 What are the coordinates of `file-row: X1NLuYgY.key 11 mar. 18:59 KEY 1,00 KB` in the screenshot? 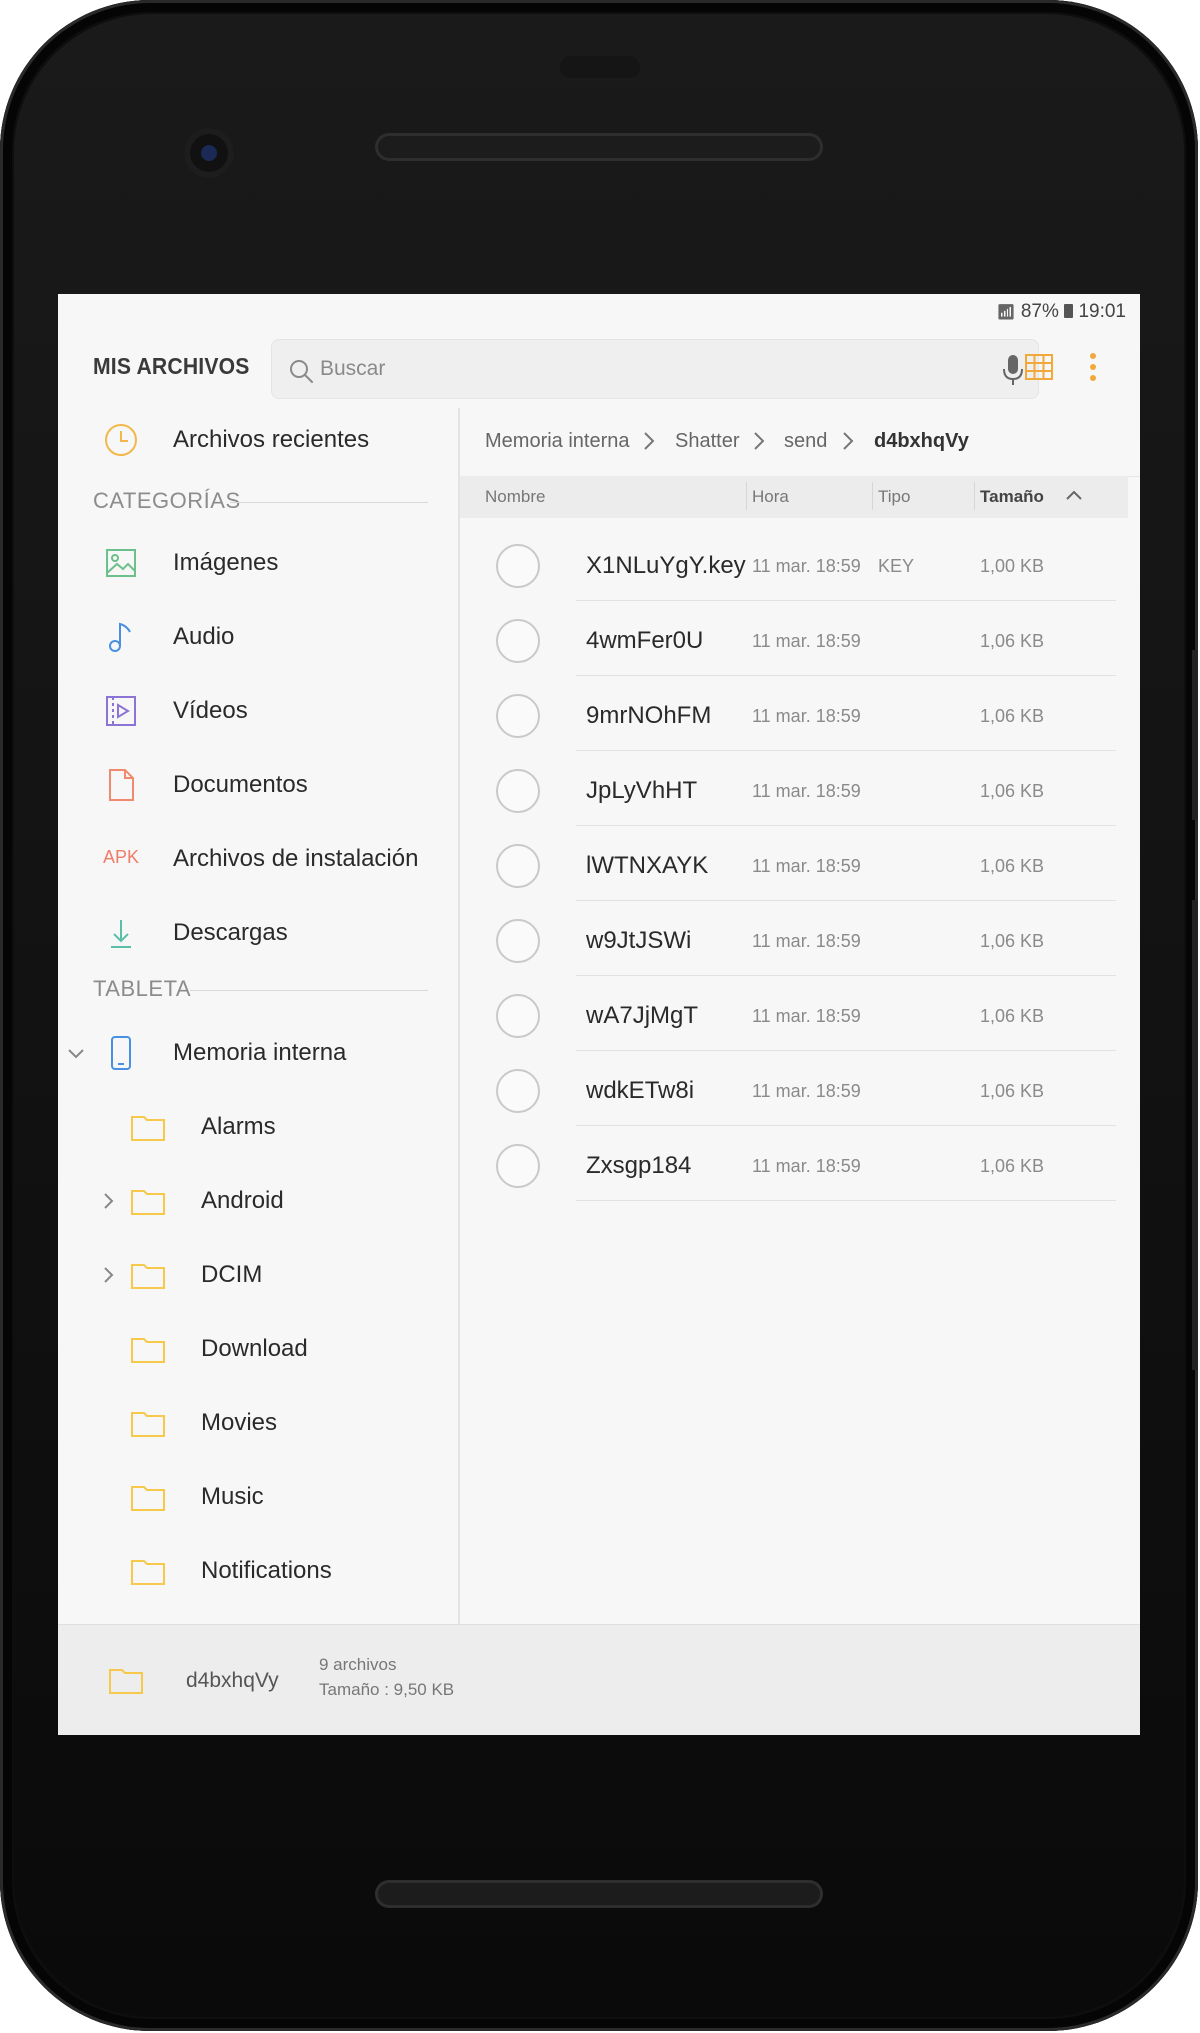 It's located at (800, 563).